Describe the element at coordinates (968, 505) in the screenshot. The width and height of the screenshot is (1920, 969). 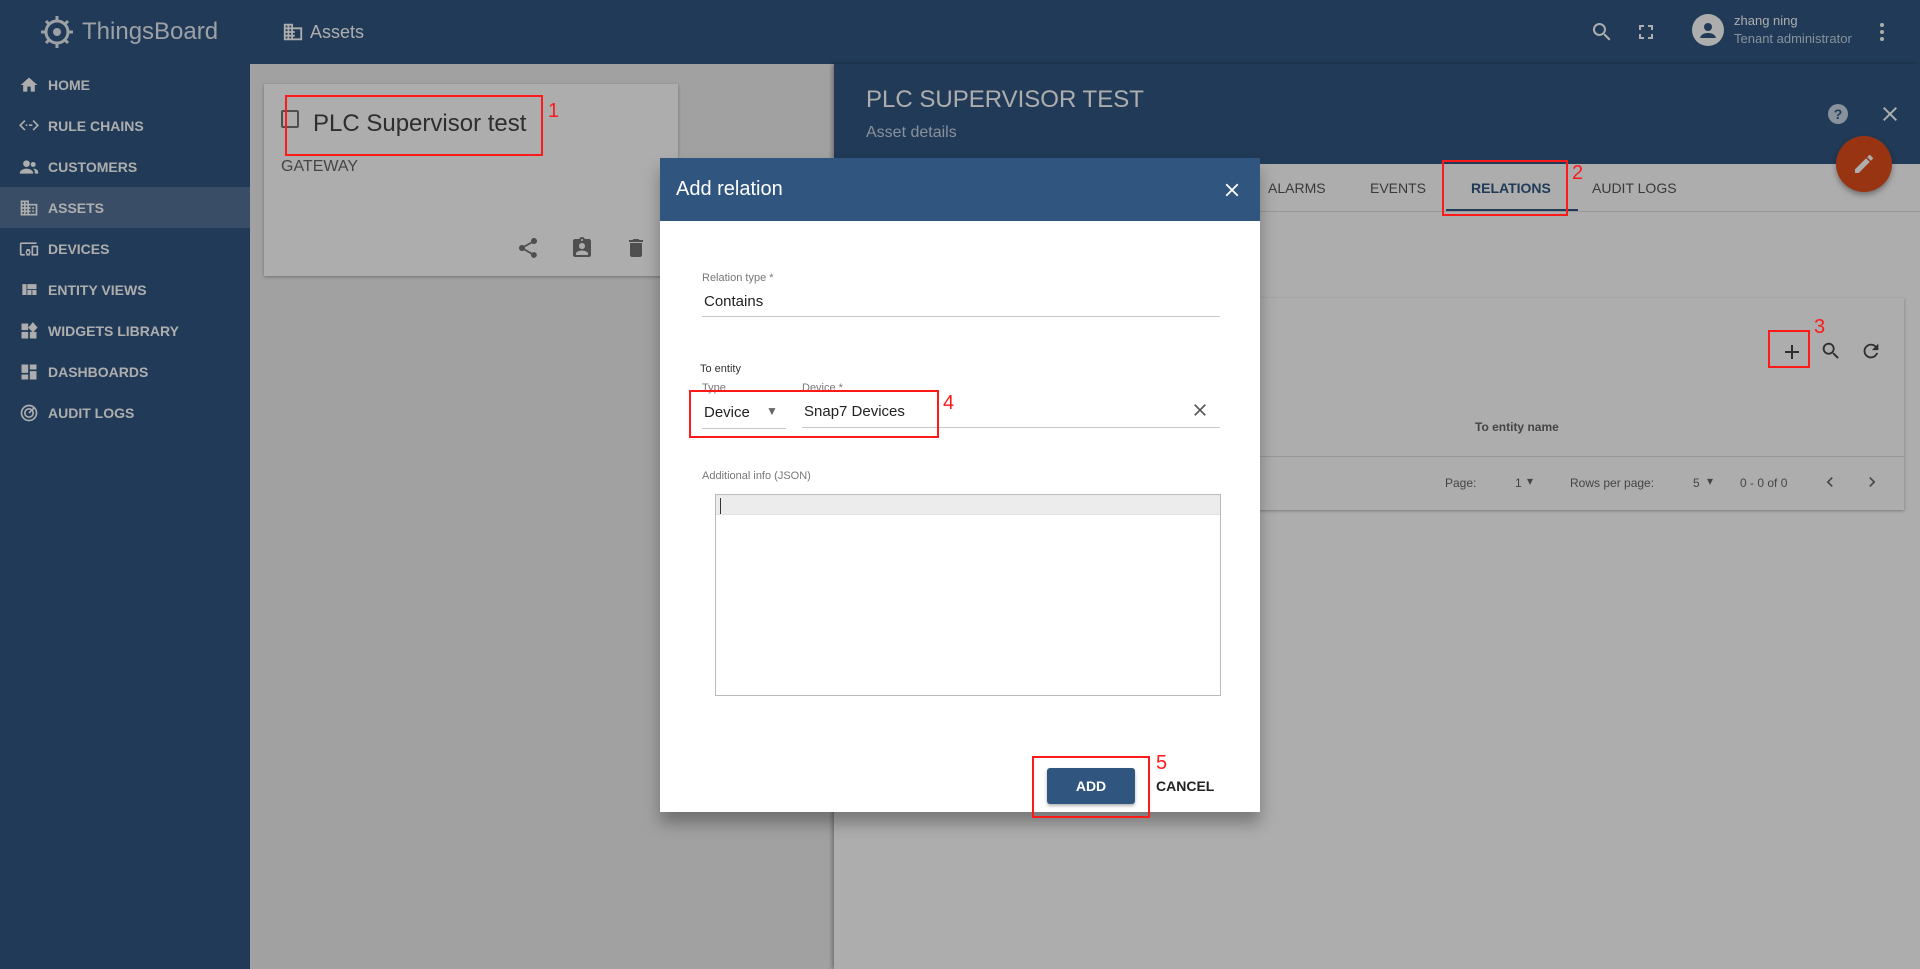
I see `json-editor-active-line` at that location.